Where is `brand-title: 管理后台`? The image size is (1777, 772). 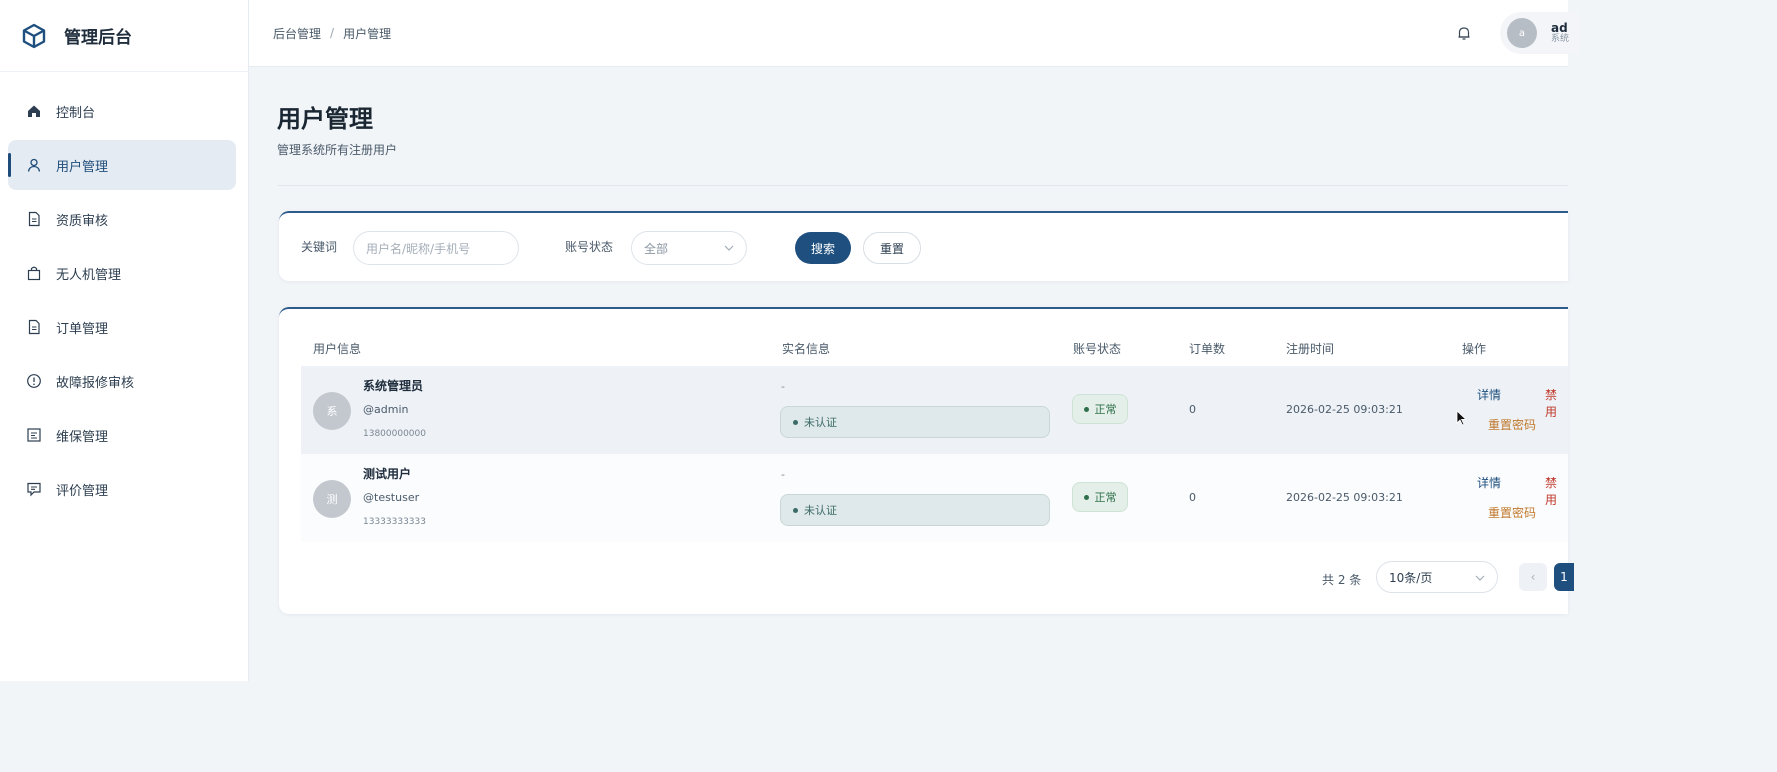
brand-title: 管理后台 is located at coordinates (98, 38).